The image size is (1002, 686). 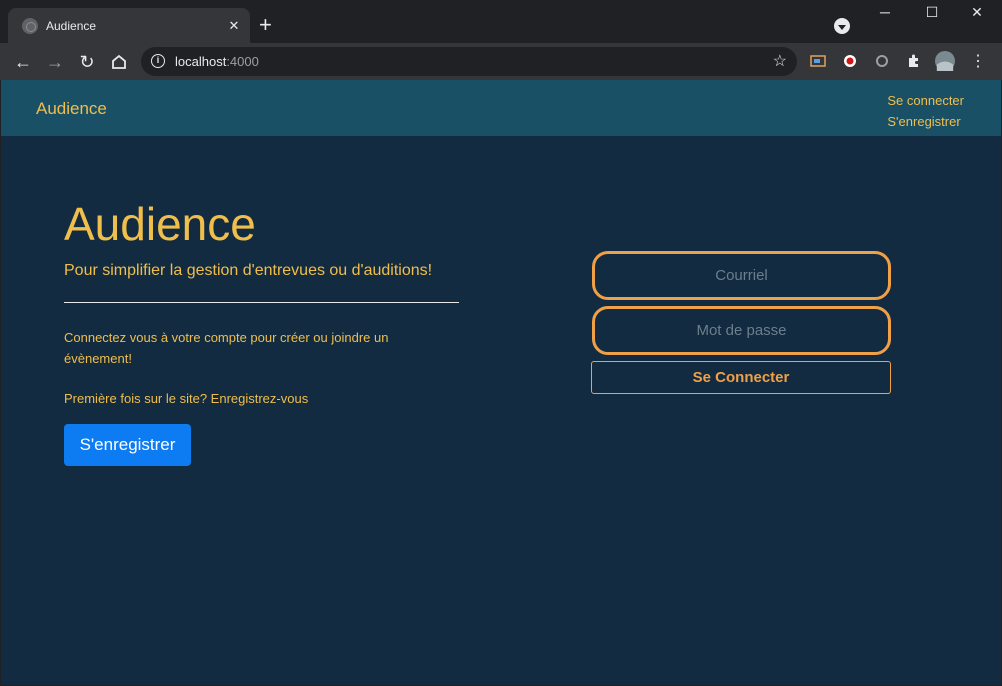 What do you see at coordinates (741, 377) in the screenshot?
I see `login-button: Se Connecter` at bounding box center [741, 377].